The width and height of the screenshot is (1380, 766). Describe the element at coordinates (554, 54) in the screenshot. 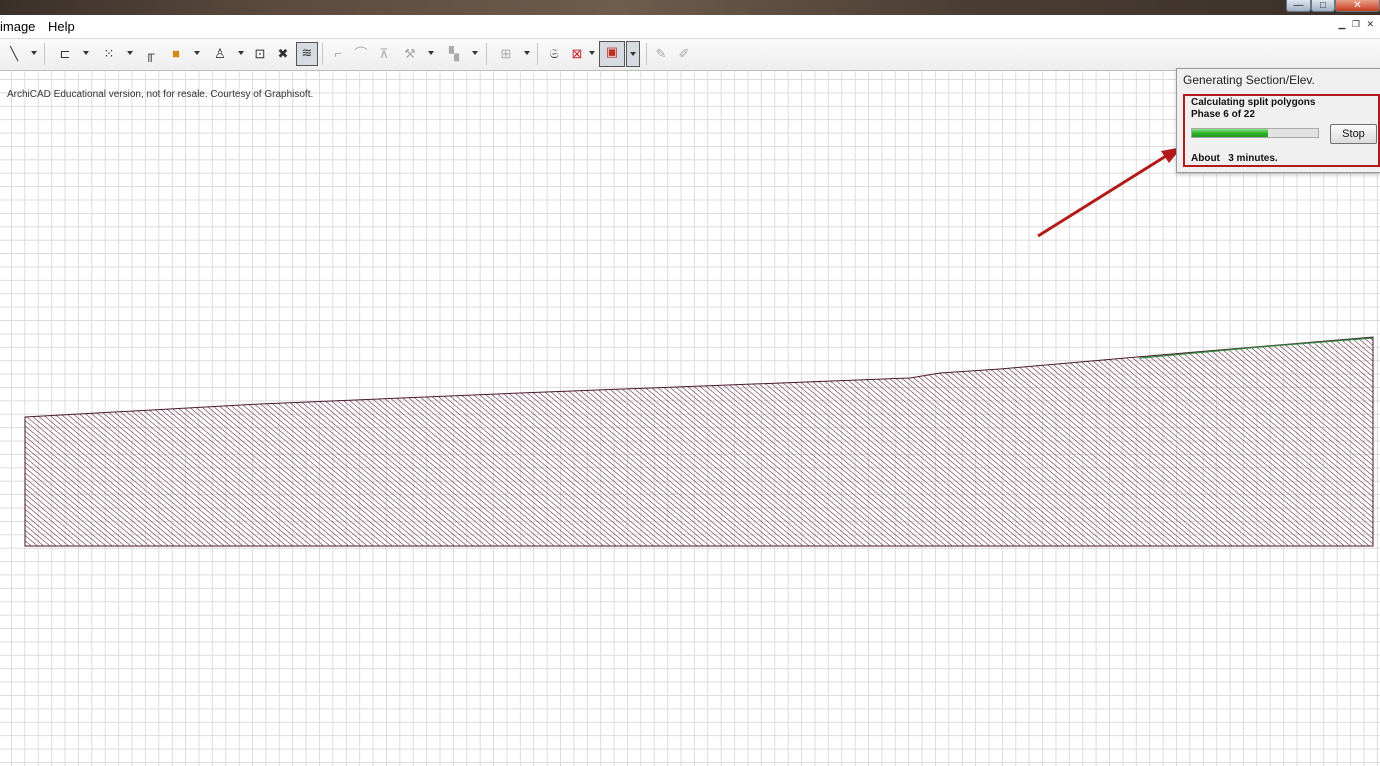

I see `library-icon: 𝔖` at that location.